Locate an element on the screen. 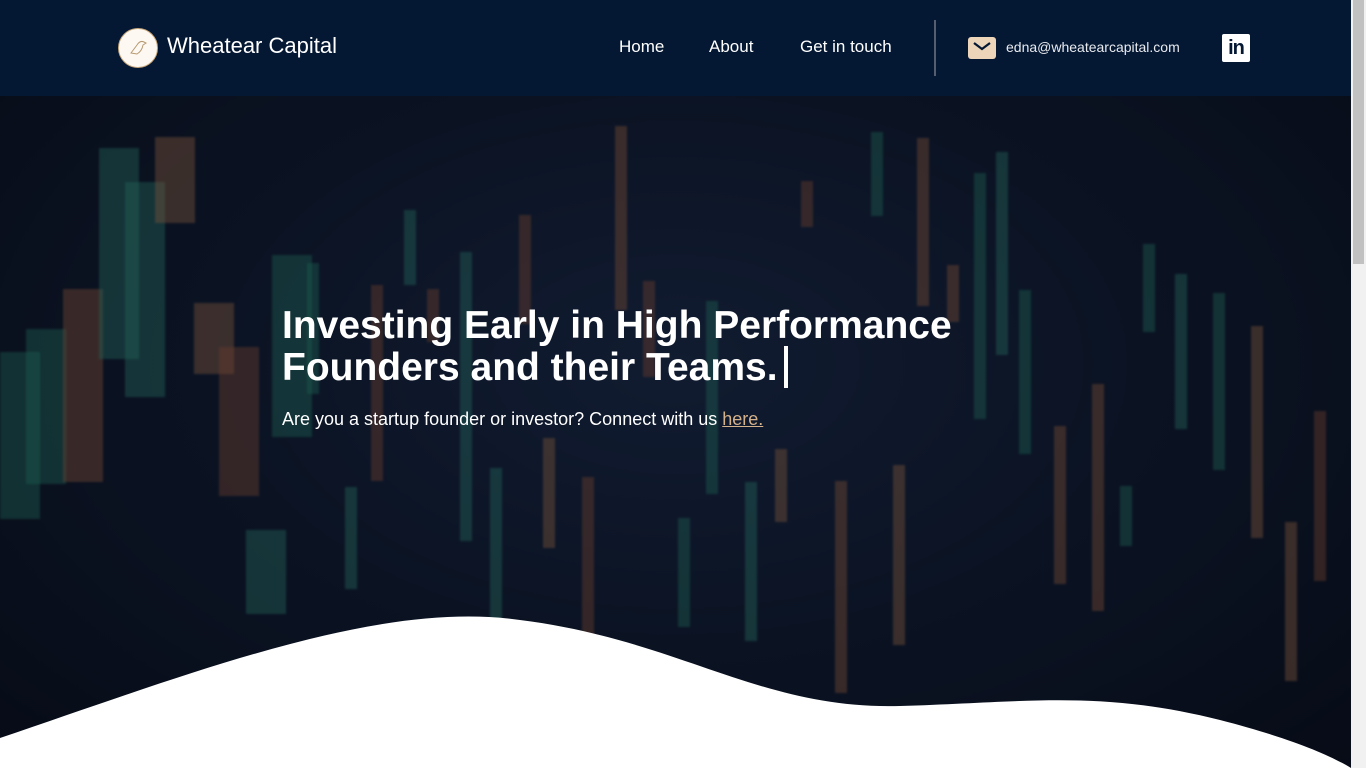 The height and width of the screenshot is (768, 1366). bird-icon is located at coordinates (138, 47).